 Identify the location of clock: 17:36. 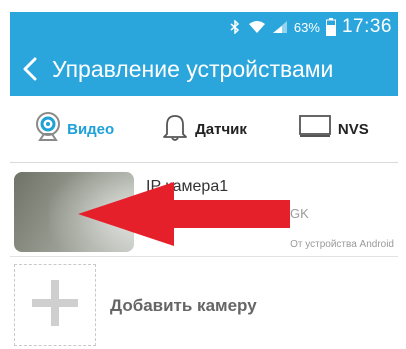
(366, 26).